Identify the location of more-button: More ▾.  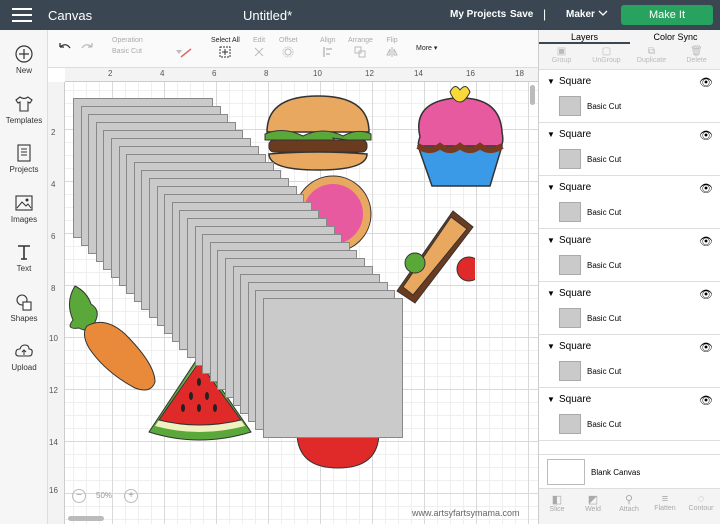
(426, 48).